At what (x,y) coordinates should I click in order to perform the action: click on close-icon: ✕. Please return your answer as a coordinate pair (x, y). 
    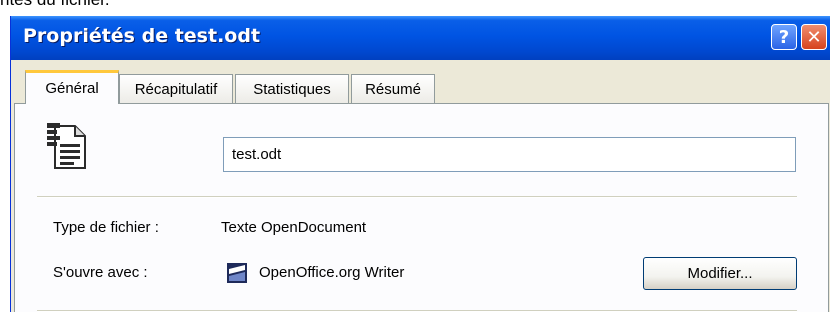
    Looking at the image, I should click on (814, 37).